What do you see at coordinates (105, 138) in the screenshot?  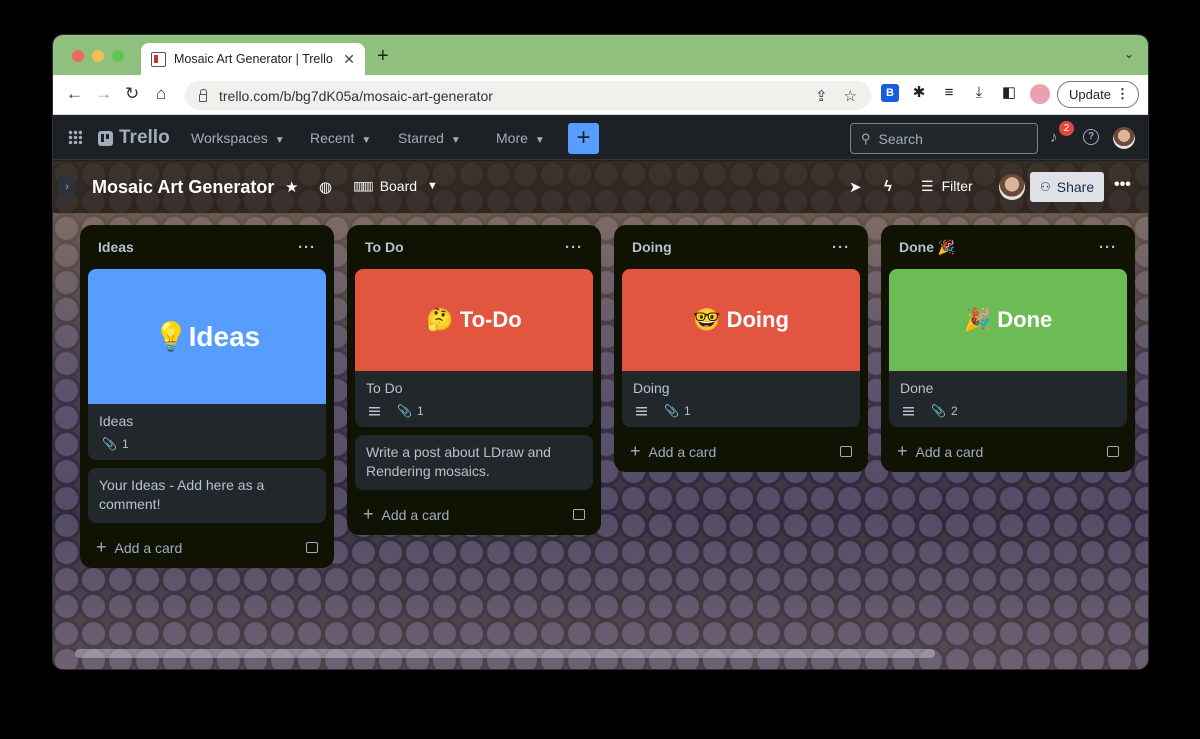 I see `trello-logo-icon` at bounding box center [105, 138].